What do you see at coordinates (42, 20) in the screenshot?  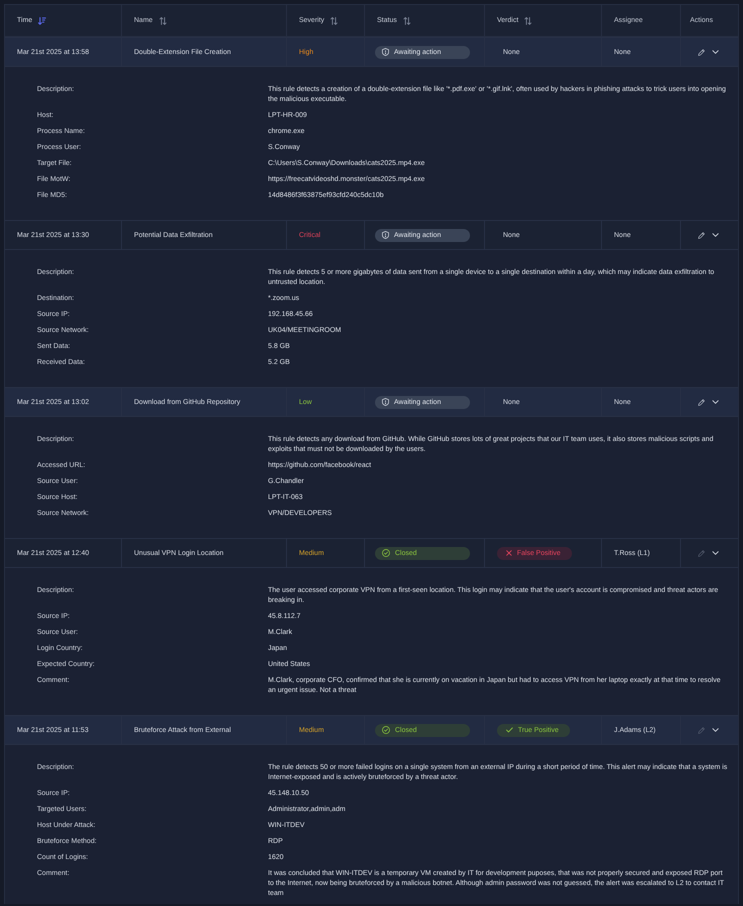 I see `sort-descending-icon` at bounding box center [42, 20].